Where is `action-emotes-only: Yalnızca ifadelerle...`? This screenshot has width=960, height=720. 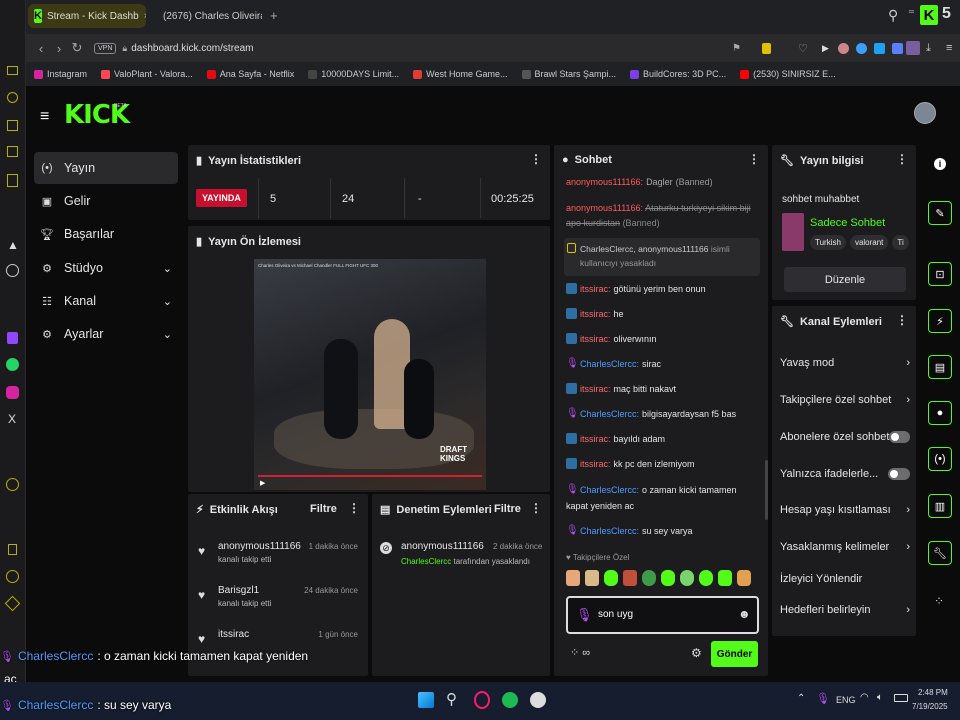
action-emotes-only: Yalnızca ifadelerle... is located at coordinates (845, 474).